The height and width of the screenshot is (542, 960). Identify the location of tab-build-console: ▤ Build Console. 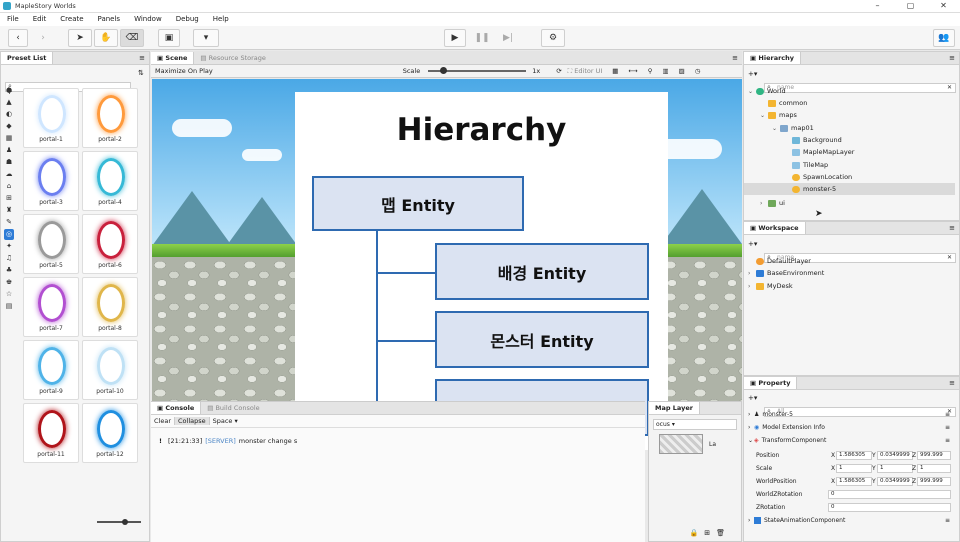
(233, 408).